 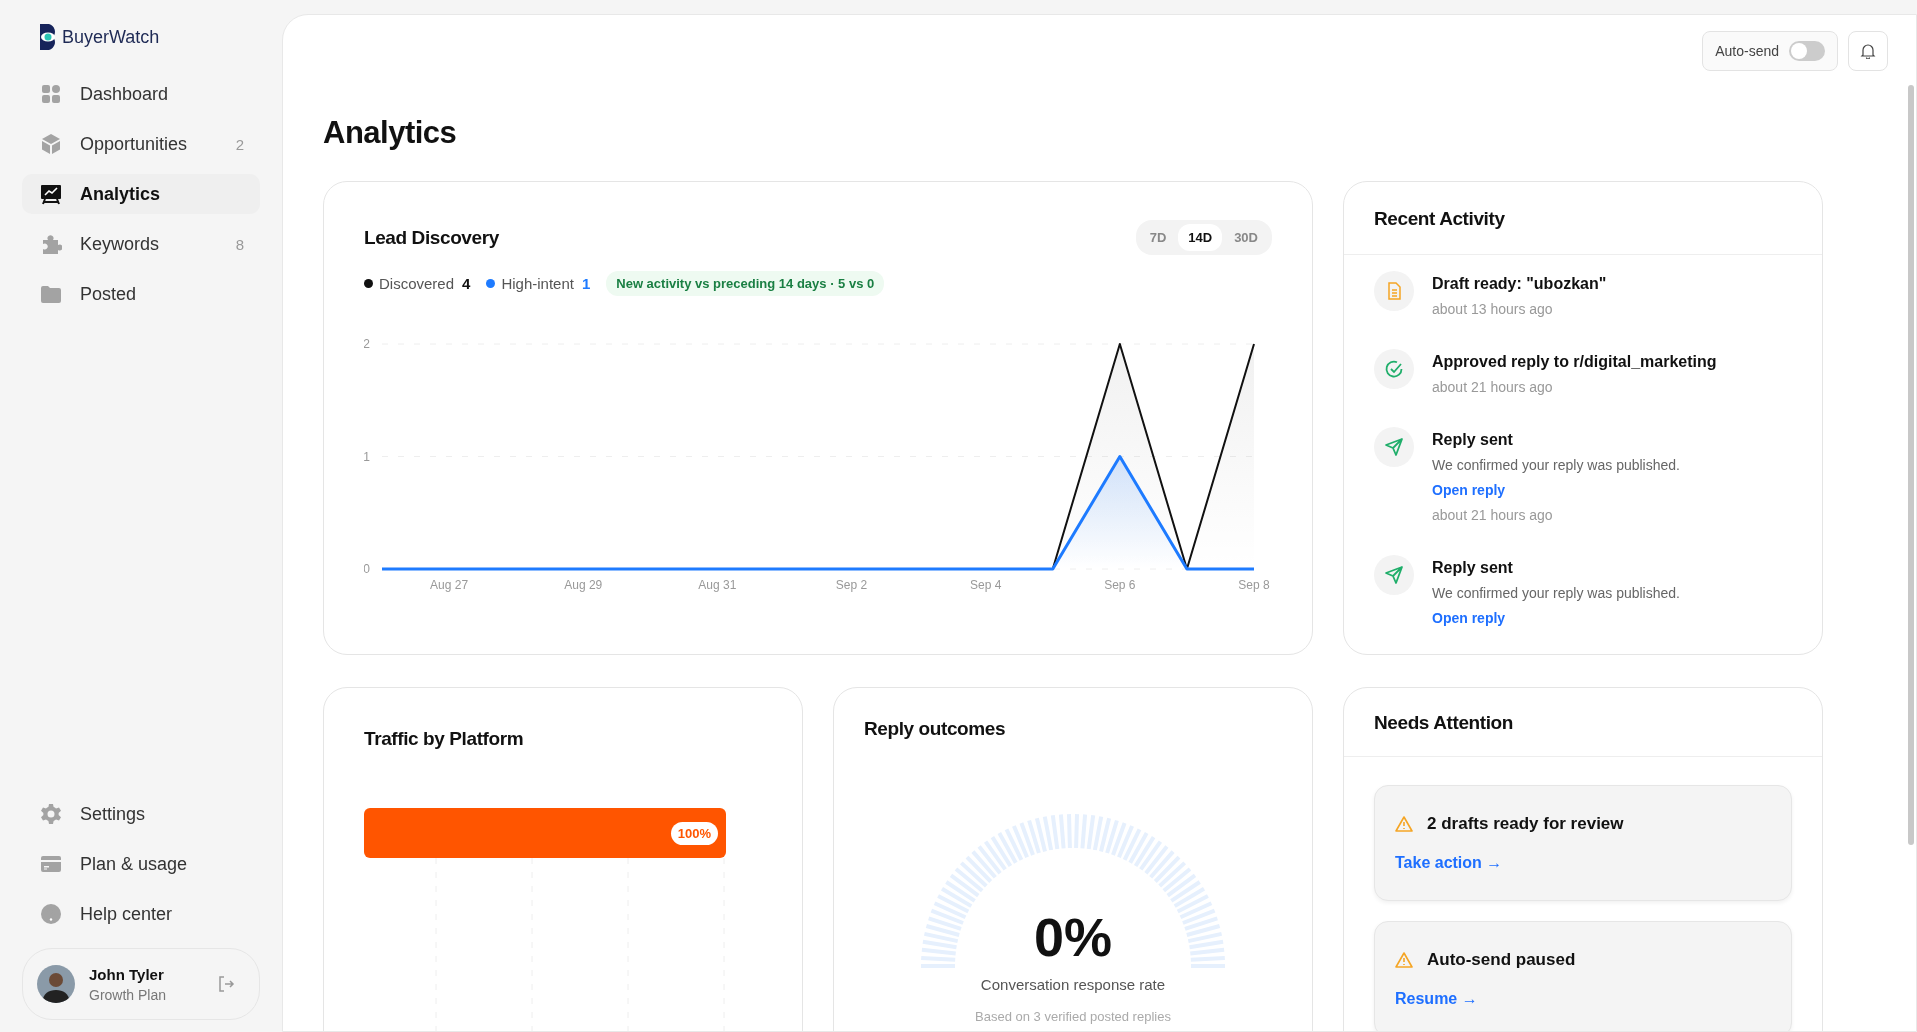 What do you see at coordinates (444, 739) in the screenshot?
I see `card-title: Traffic by Platform` at bounding box center [444, 739].